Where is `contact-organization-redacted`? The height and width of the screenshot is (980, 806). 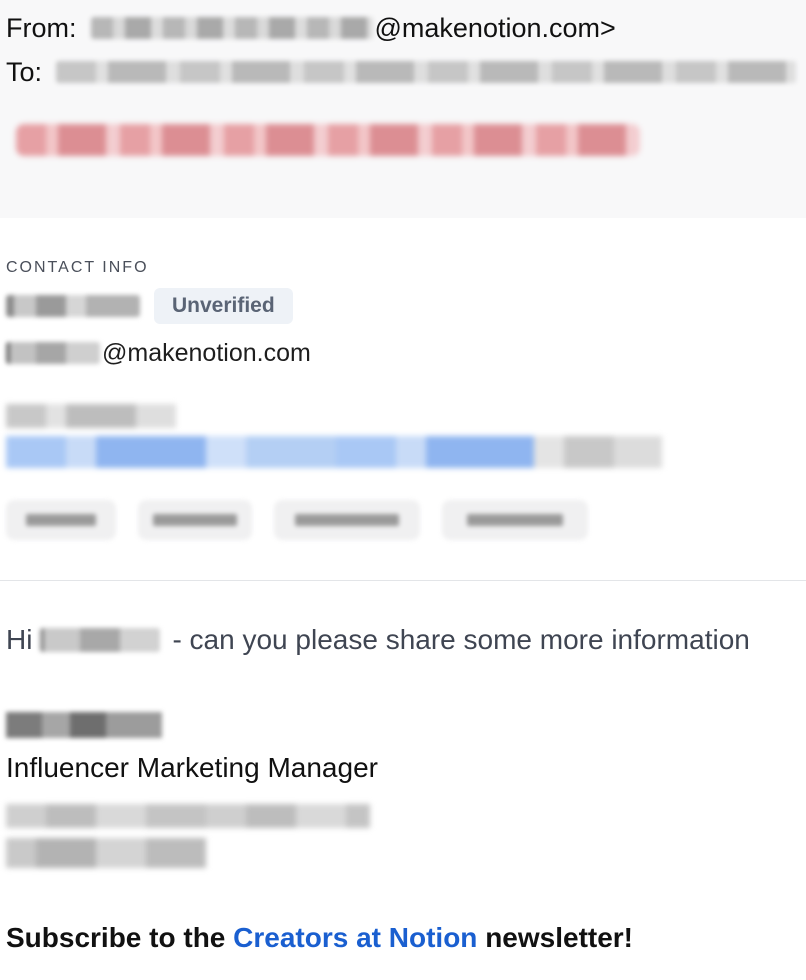
contact-organization-redacted is located at coordinates (91, 416).